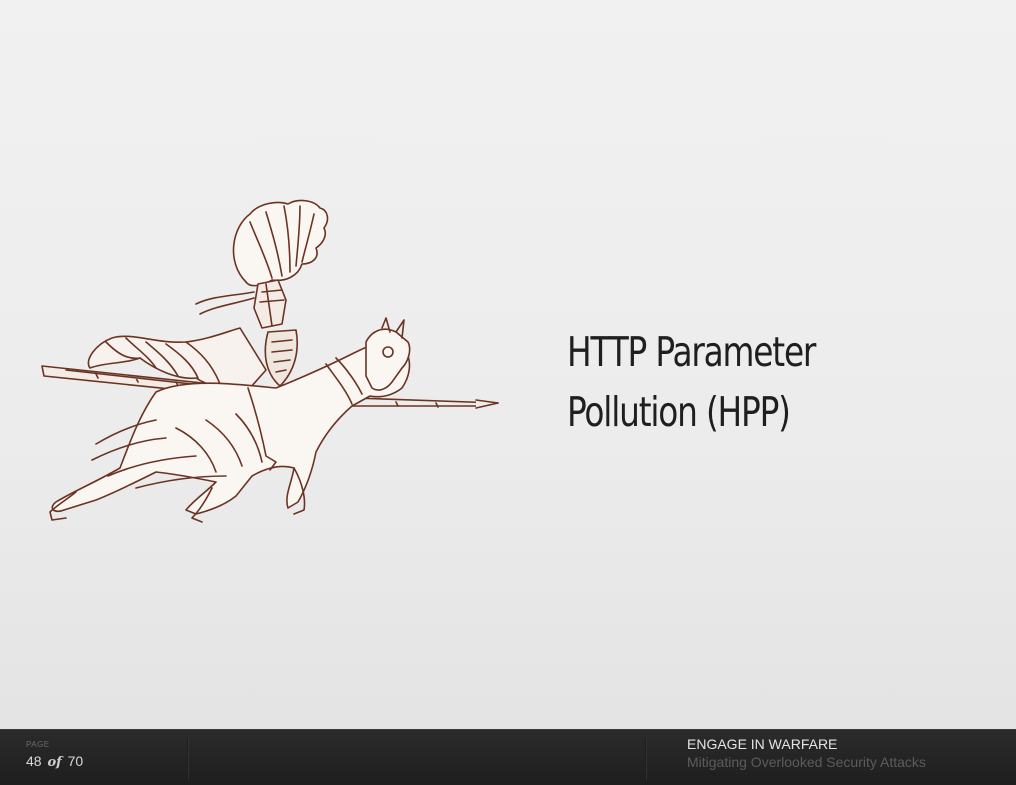 The image size is (1016, 785). What do you see at coordinates (806, 762) in the screenshot?
I see `deck-subtitle: Mitigating Overlooked Security Attacks` at bounding box center [806, 762].